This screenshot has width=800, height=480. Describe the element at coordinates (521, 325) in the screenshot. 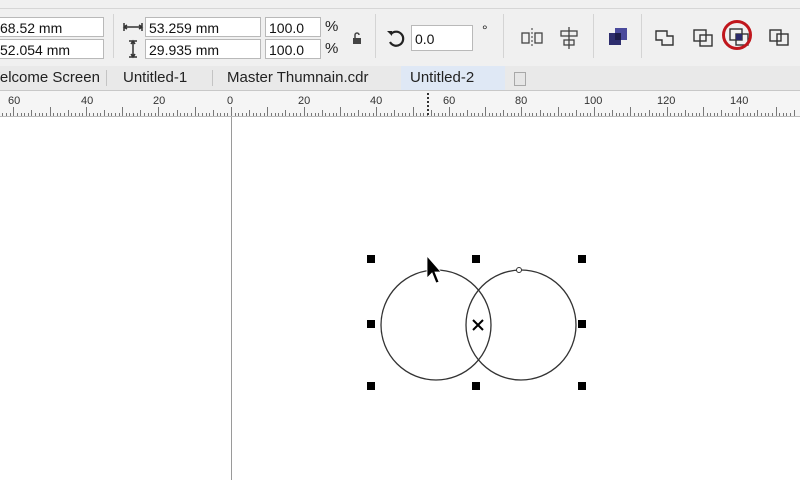

I see `circle-right` at that location.